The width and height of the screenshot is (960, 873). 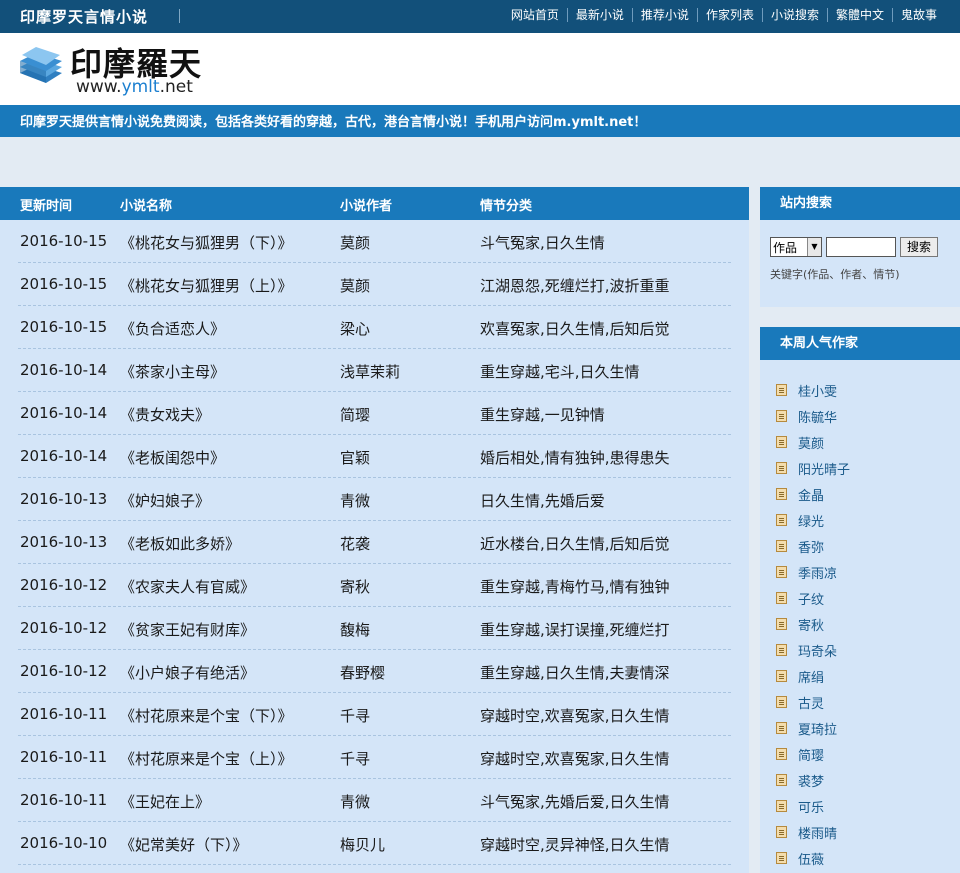 What do you see at coordinates (176, 87) in the screenshot?
I see `domain-suffix: .net` at bounding box center [176, 87].